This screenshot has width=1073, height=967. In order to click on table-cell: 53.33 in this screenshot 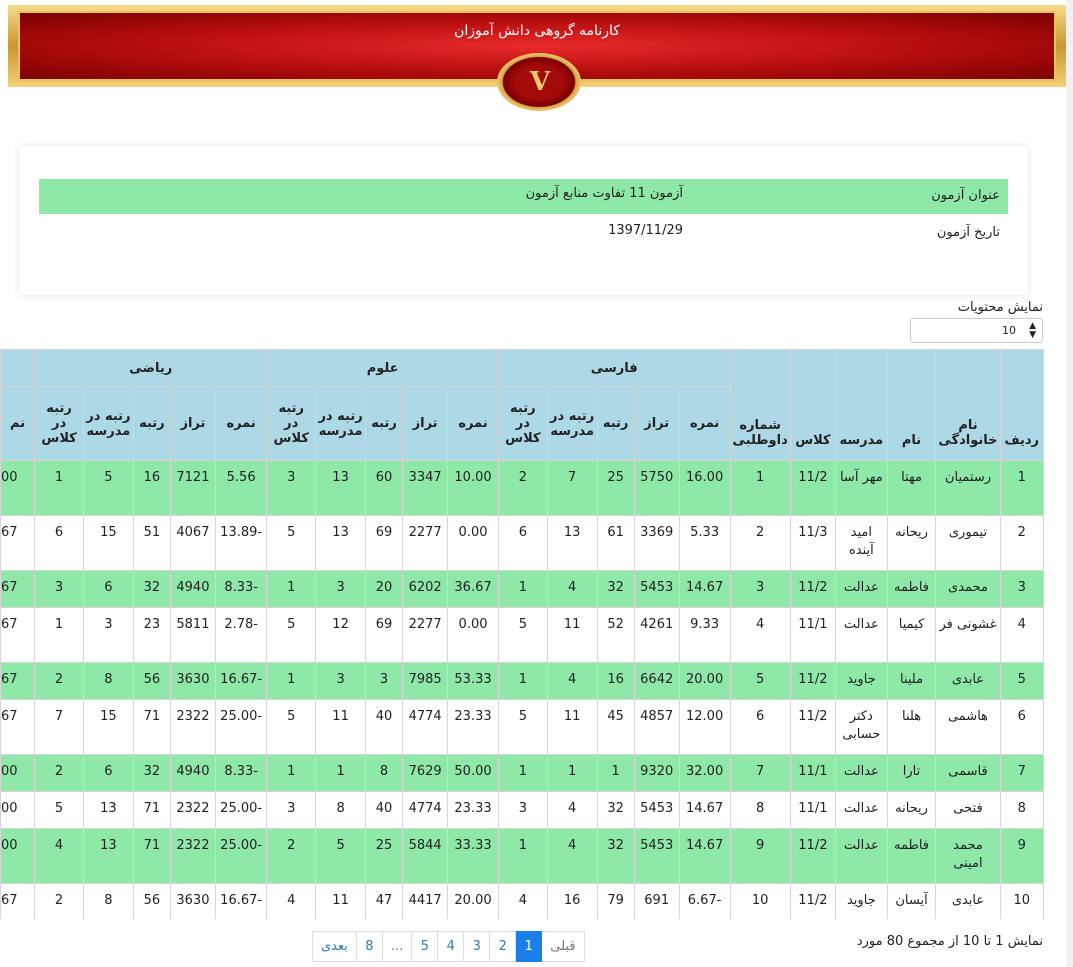, I will do `click(473, 681)`.